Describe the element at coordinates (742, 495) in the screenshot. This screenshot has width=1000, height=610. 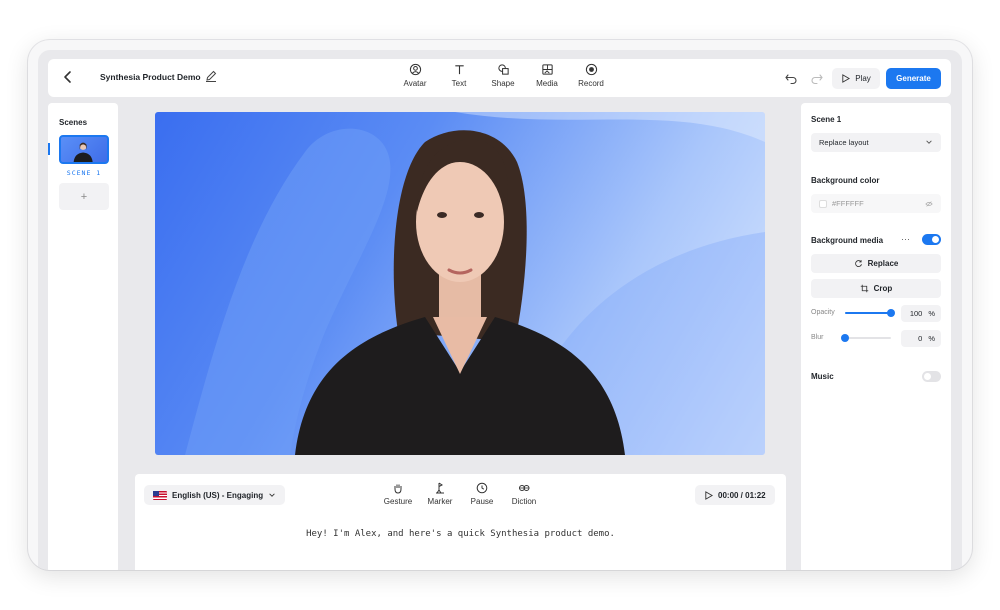
I see `timer-label: 00:00 / 01:22` at that location.